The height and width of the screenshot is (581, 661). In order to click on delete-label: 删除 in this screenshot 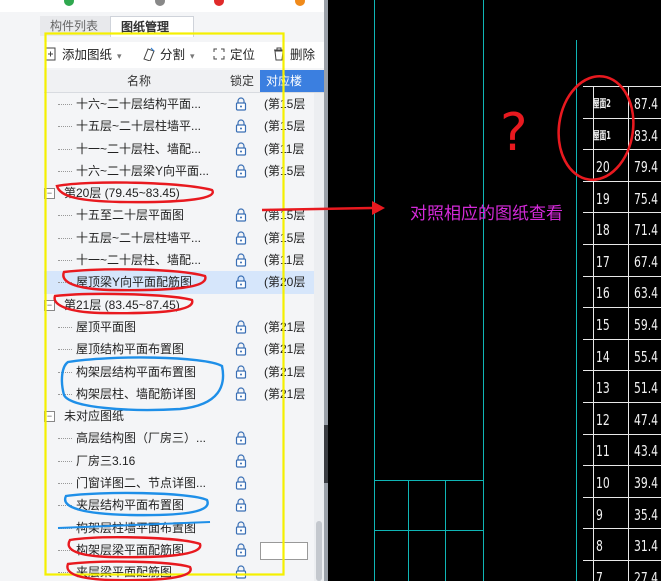, I will do `click(303, 55)`.